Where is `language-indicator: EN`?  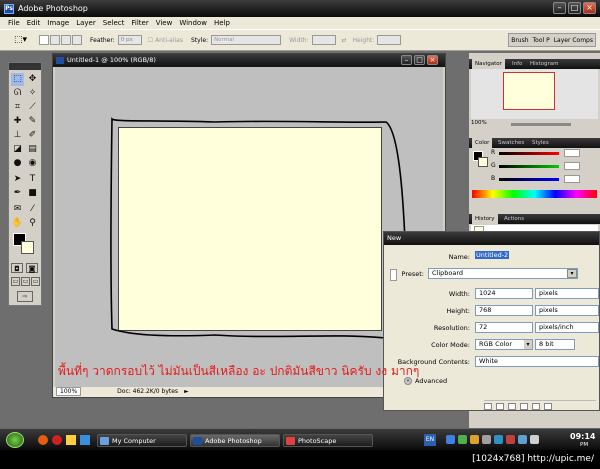 language-indicator: EN is located at coordinates (430, 440).